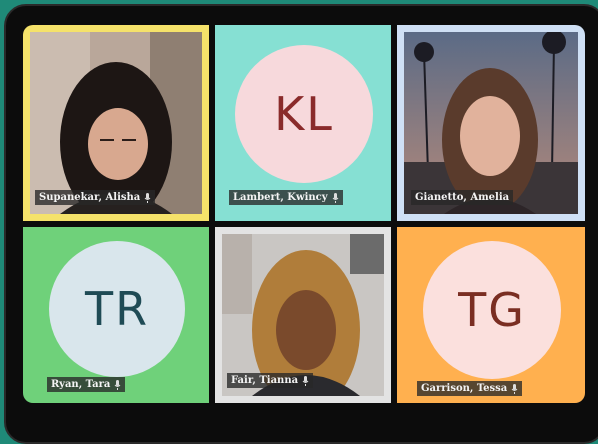  I want to click on participant-nametag: Supanekar, Alisha, so click(95, 197).